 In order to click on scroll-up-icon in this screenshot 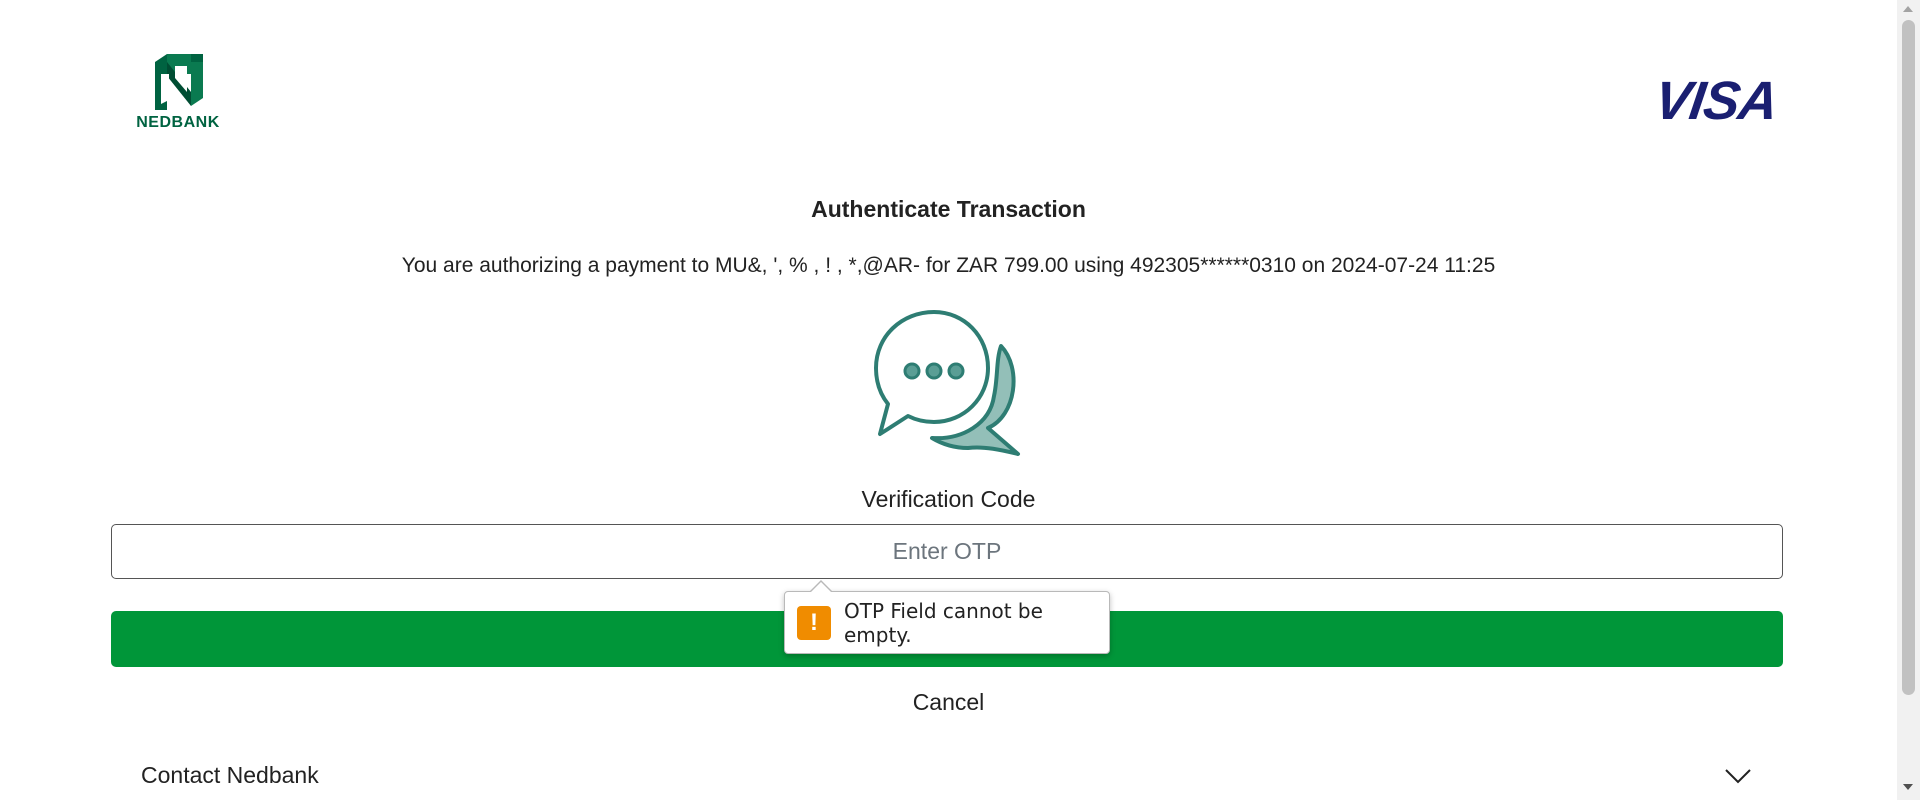, I will do `click(1908, 9)`.